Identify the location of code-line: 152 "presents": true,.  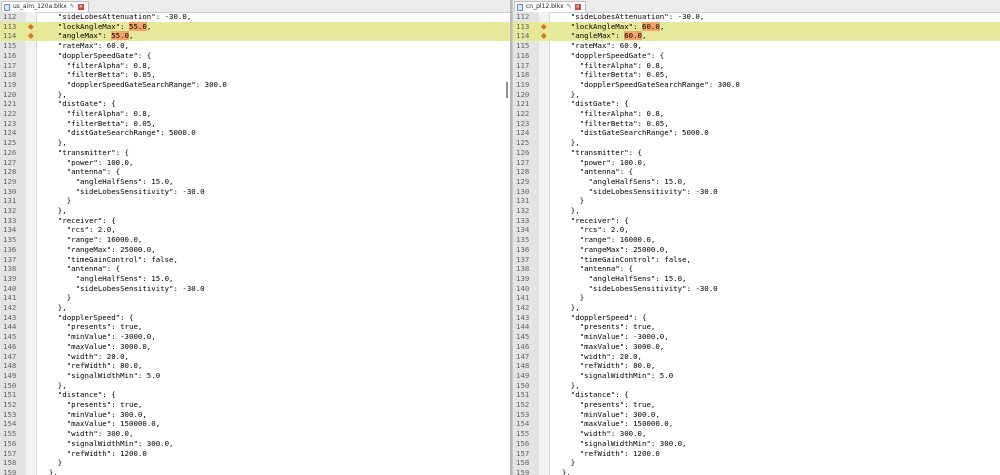
(756, 405).